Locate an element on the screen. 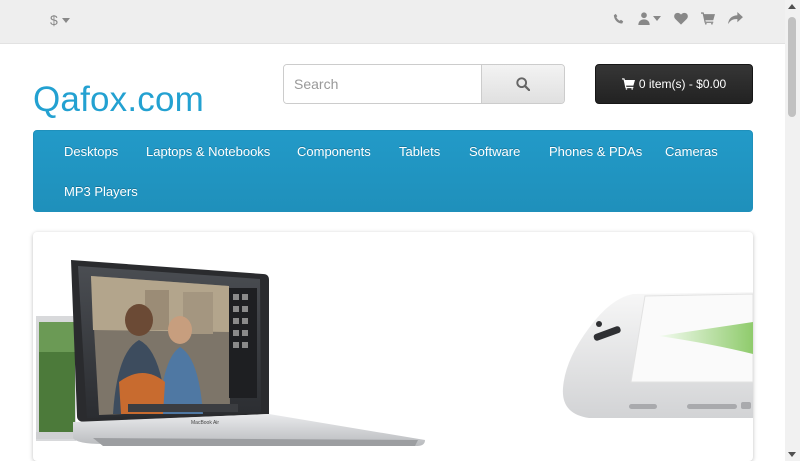 Image resolution: width=800 pixels, height=461 pixels. cart-button: 0 item(s) - $0.00 is located at coordinates (674, 84).